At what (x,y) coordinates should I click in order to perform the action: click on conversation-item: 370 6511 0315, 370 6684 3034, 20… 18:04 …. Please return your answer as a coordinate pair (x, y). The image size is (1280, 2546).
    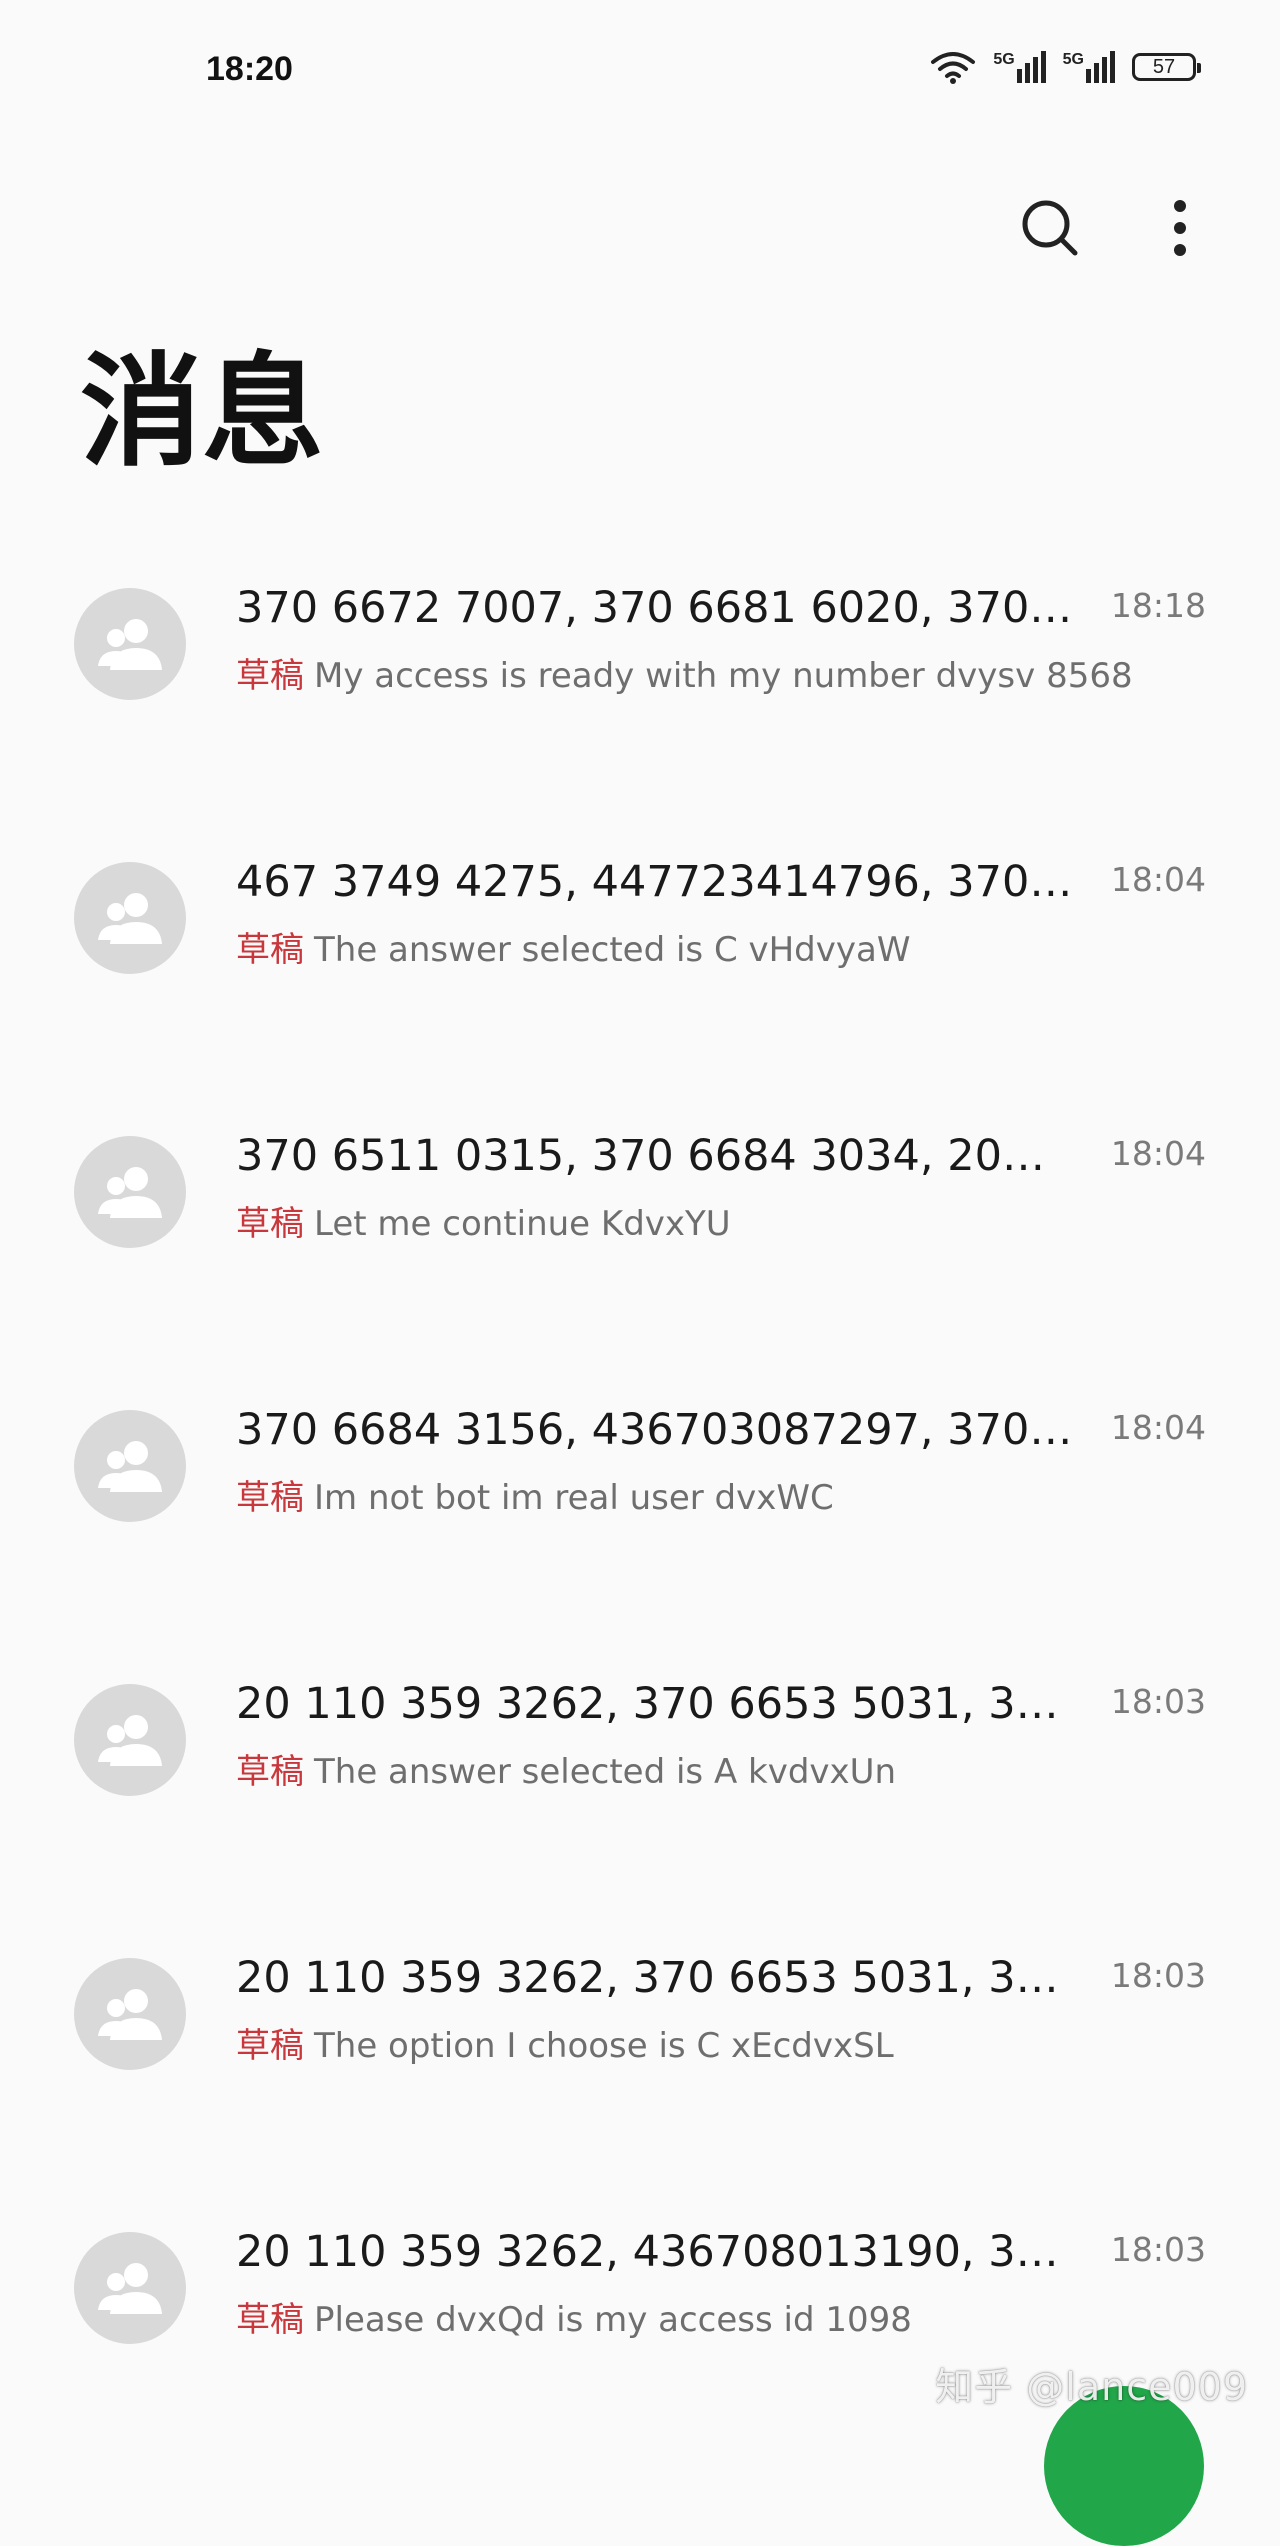
    Looking at the image, I should click on (640, 1225).